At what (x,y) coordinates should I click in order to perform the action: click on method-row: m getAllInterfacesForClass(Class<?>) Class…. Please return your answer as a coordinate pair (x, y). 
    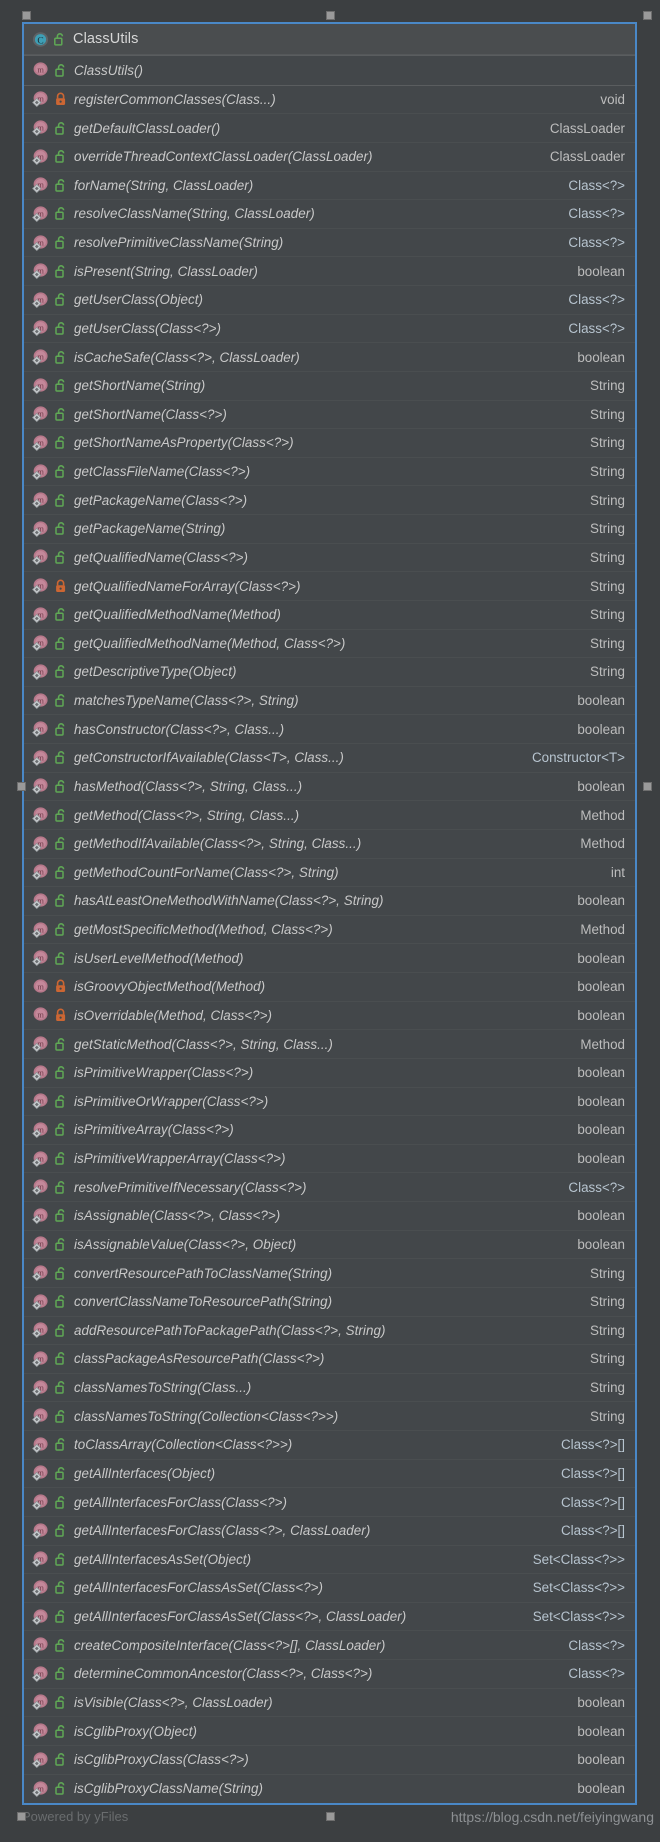
    Looking at the image, I should click on (329, 1502).